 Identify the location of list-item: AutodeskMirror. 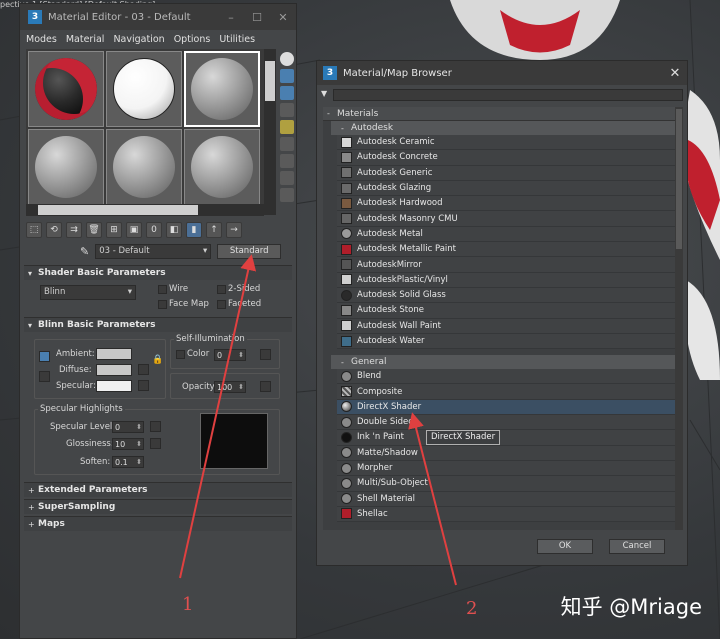
(510, 265).